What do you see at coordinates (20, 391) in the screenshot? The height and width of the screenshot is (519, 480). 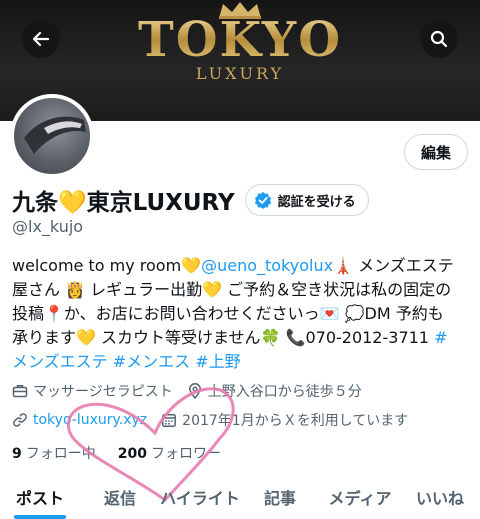 I see `briefcase-icon` at bounding box center [20, 391].